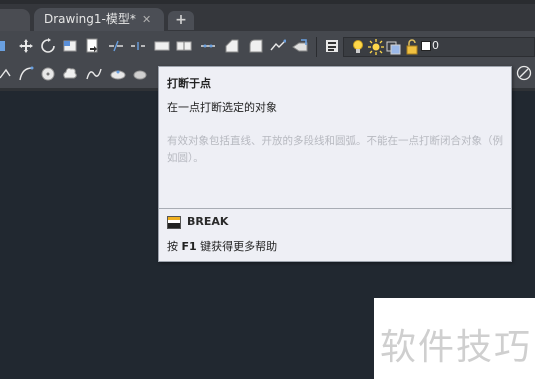  I want to click on help-prefix: 按, so click(174, 246).